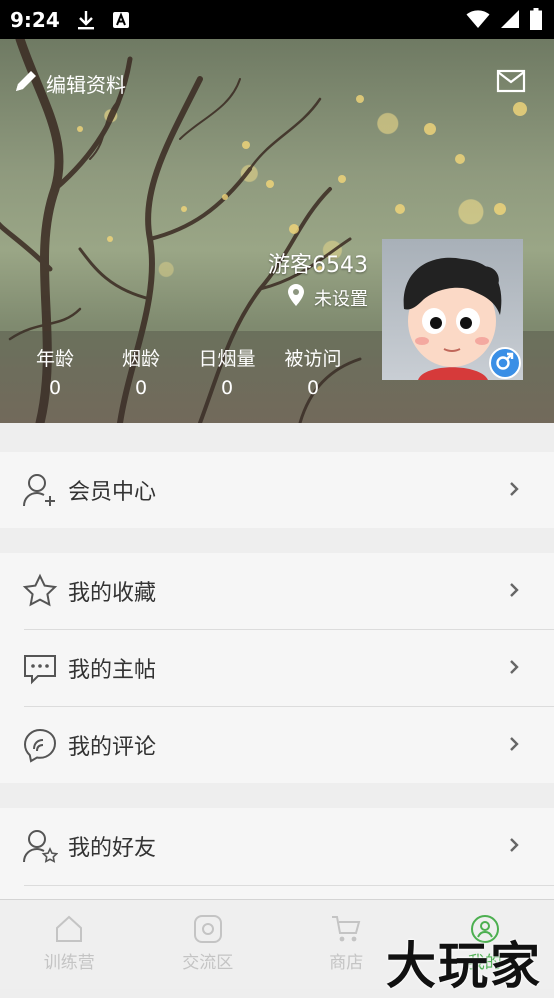 The image size is (554, 998). Describe the element at coordinates (40, 745) in the screenshot. I see `comment-icon` at that location.